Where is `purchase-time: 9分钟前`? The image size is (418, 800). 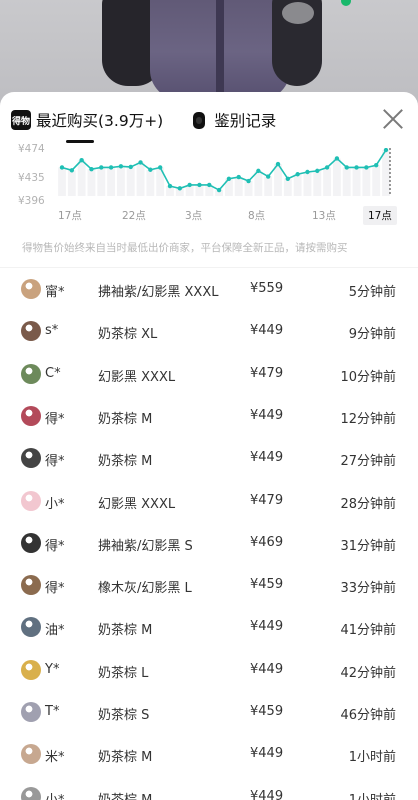
purchase-time: 9分钟前 is located at coordinates (372, 335).